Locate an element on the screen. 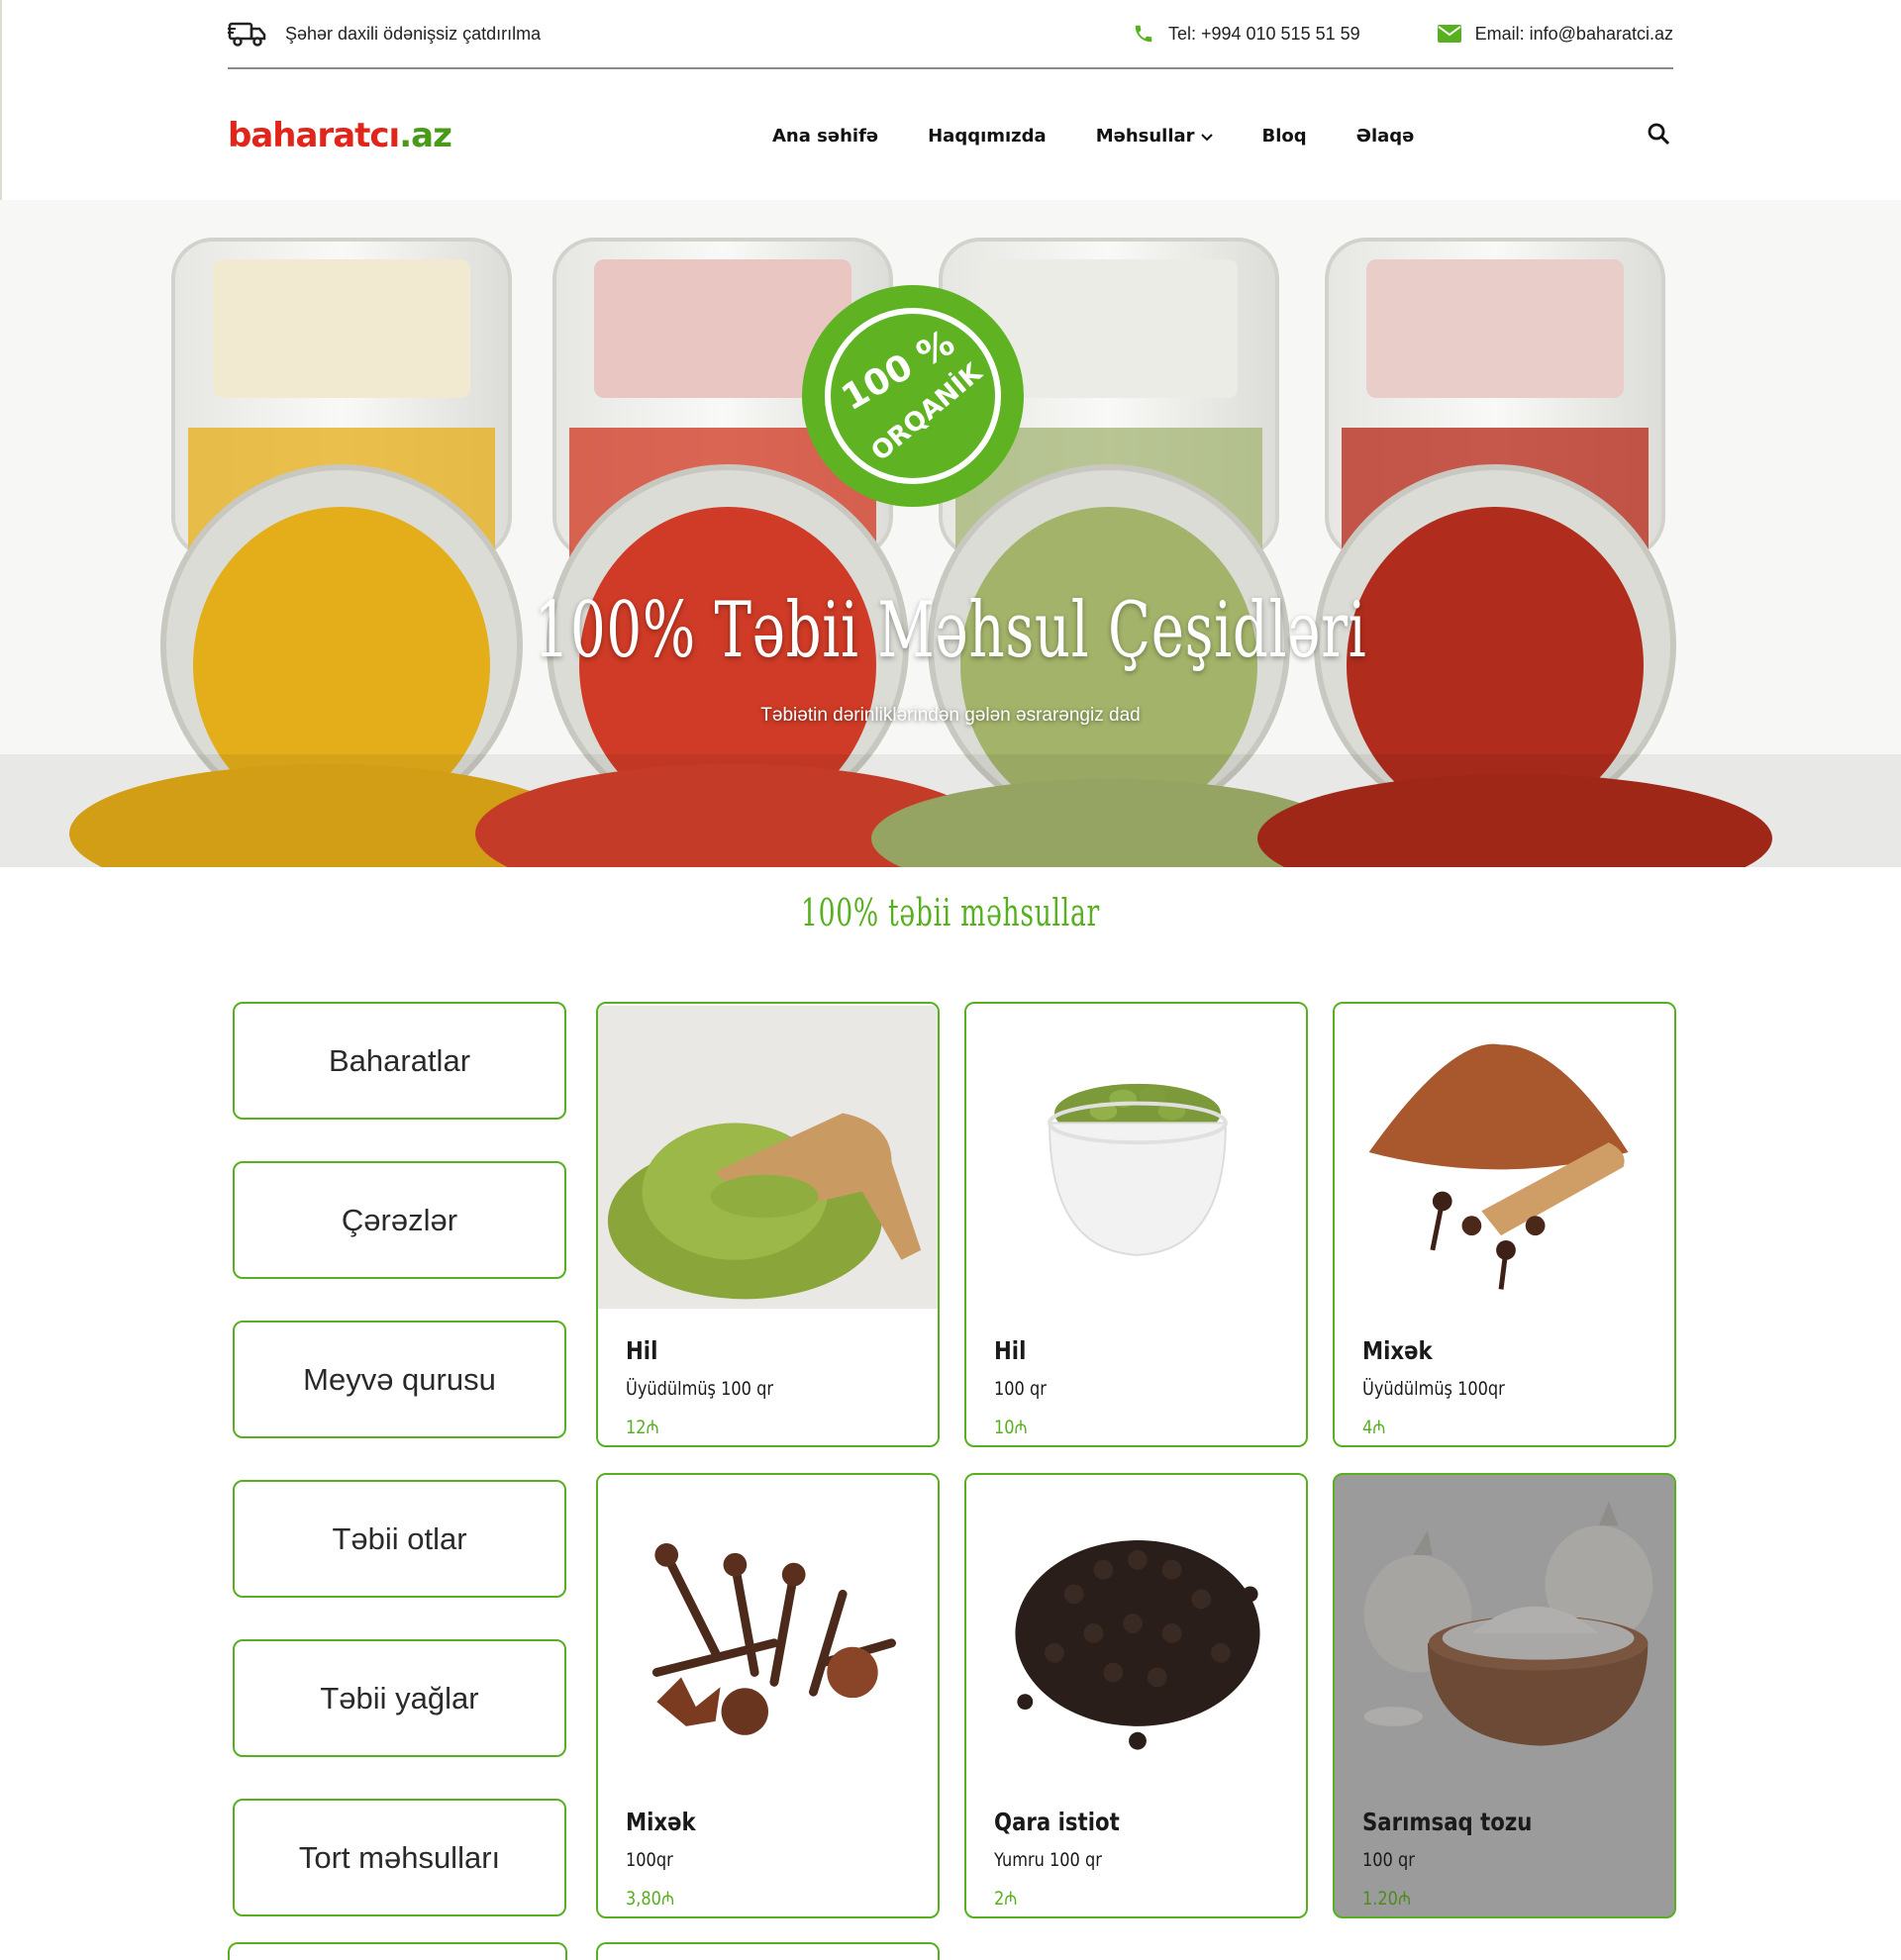 The image size is (1901, 1960). product-desc: Üyüdülmüş 100qr is located at coordinates (1433, 1389).